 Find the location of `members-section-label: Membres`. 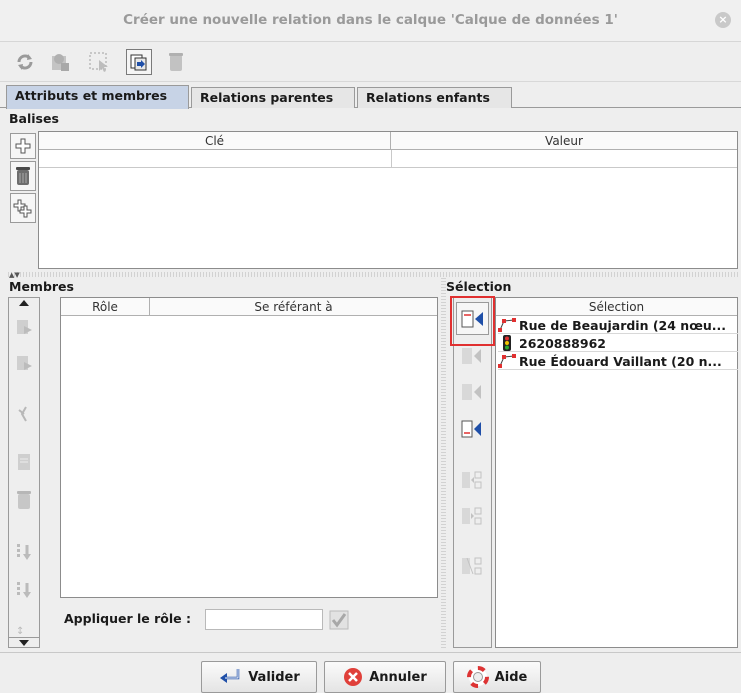

members-section-label: Membres is located at coordinates (41, 286).